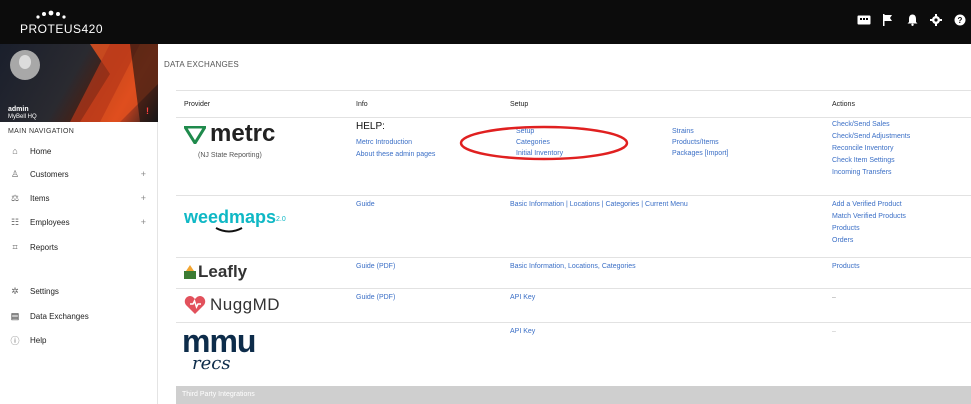 The width and height of the screenshot is (971, 404). I want to click on sidebar-item-customers: ♙ Customers +, so click(79, 174).